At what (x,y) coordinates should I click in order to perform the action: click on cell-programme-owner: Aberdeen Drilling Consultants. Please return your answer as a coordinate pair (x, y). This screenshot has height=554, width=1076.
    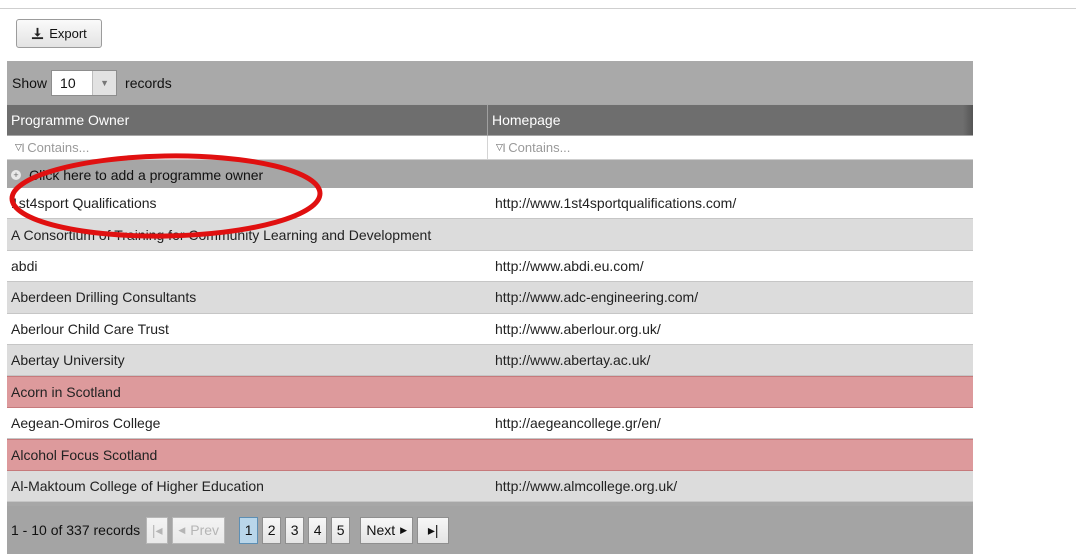
    Looking at the image, I should click on (104, 297).